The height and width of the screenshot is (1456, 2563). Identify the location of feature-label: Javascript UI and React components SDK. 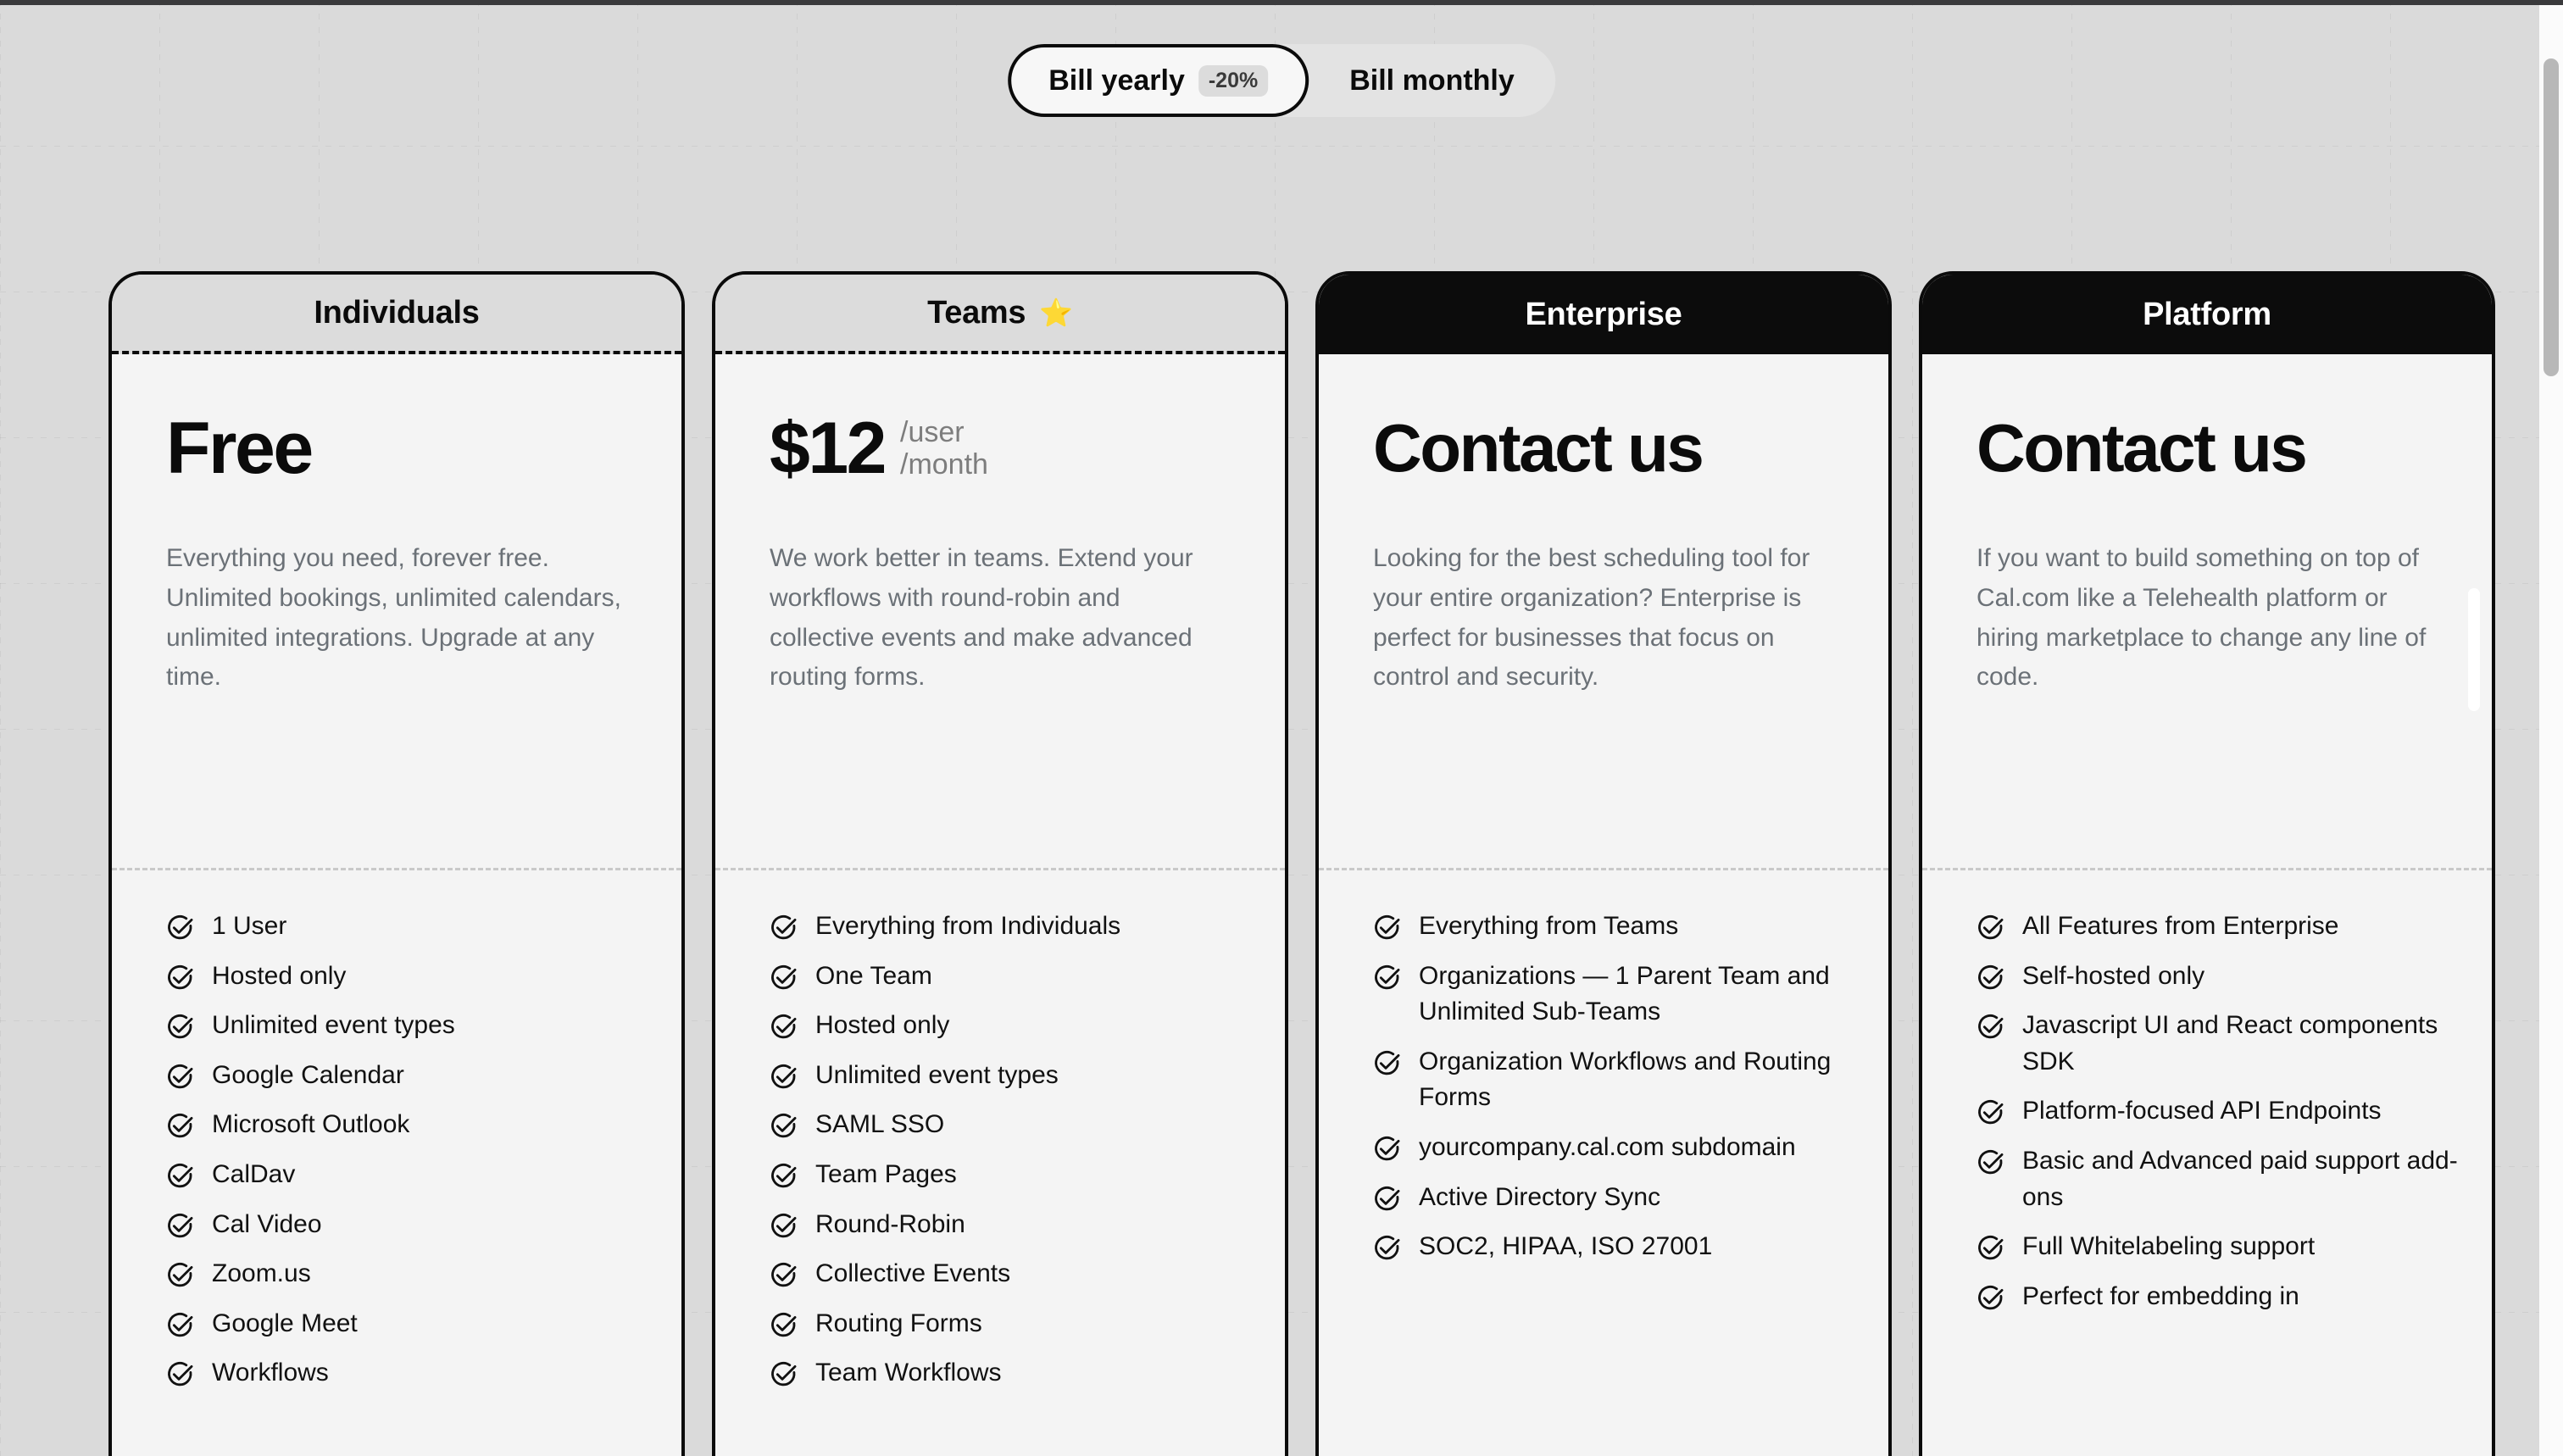
(2230, 1043).